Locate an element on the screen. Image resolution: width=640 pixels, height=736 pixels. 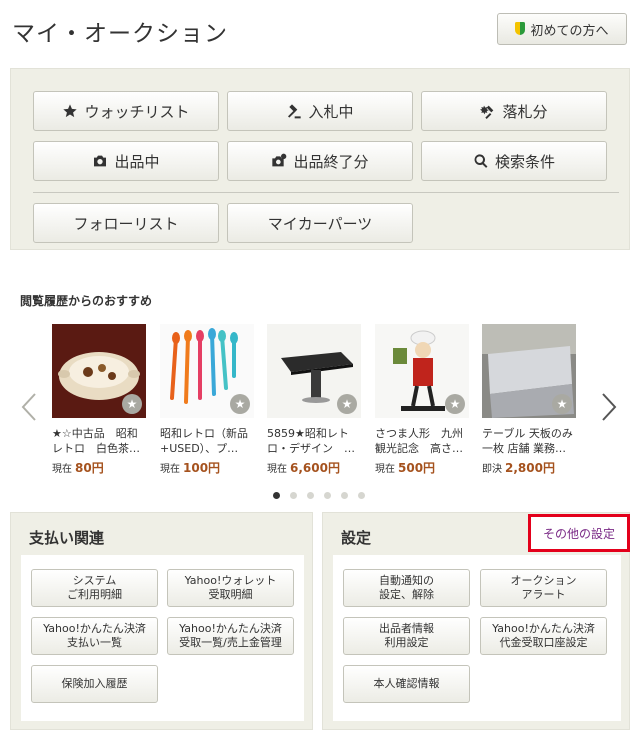
price-value: 500円 is located at coordinates (417, 468).